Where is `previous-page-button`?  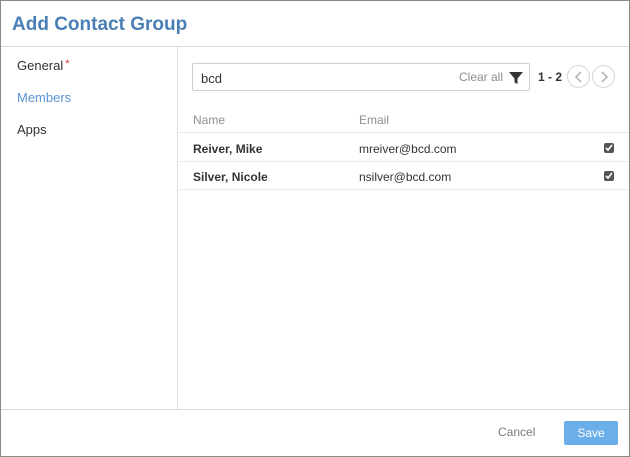 previous-page-button is located at coordinates (578, 76).